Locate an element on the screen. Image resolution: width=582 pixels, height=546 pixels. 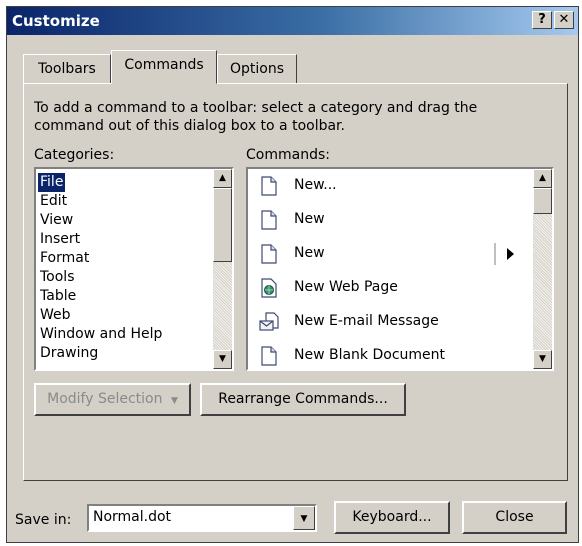
modify-selection-button: Modify Selection ▼ is located at coordinates (112, 399).